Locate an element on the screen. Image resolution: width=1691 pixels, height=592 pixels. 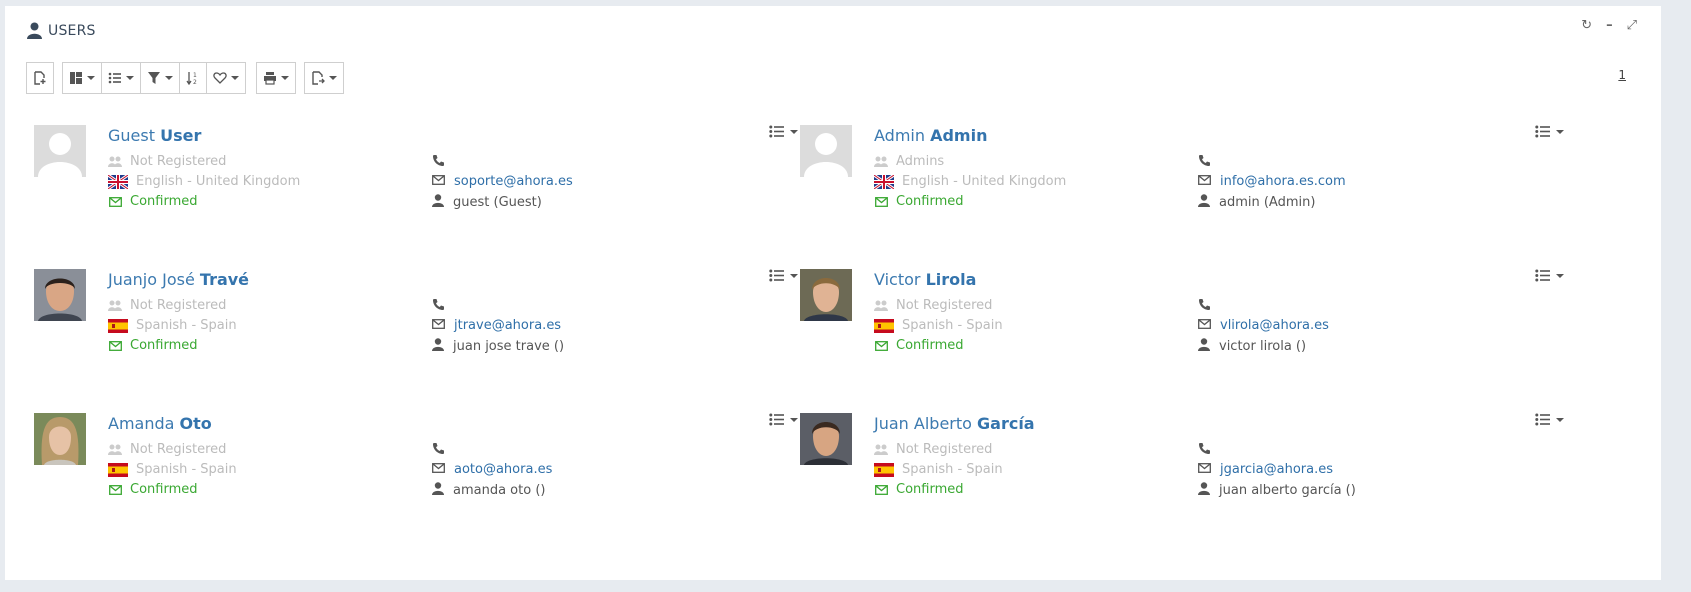
email-link: soporte@ahora.es is located at coordinates (513, 181).